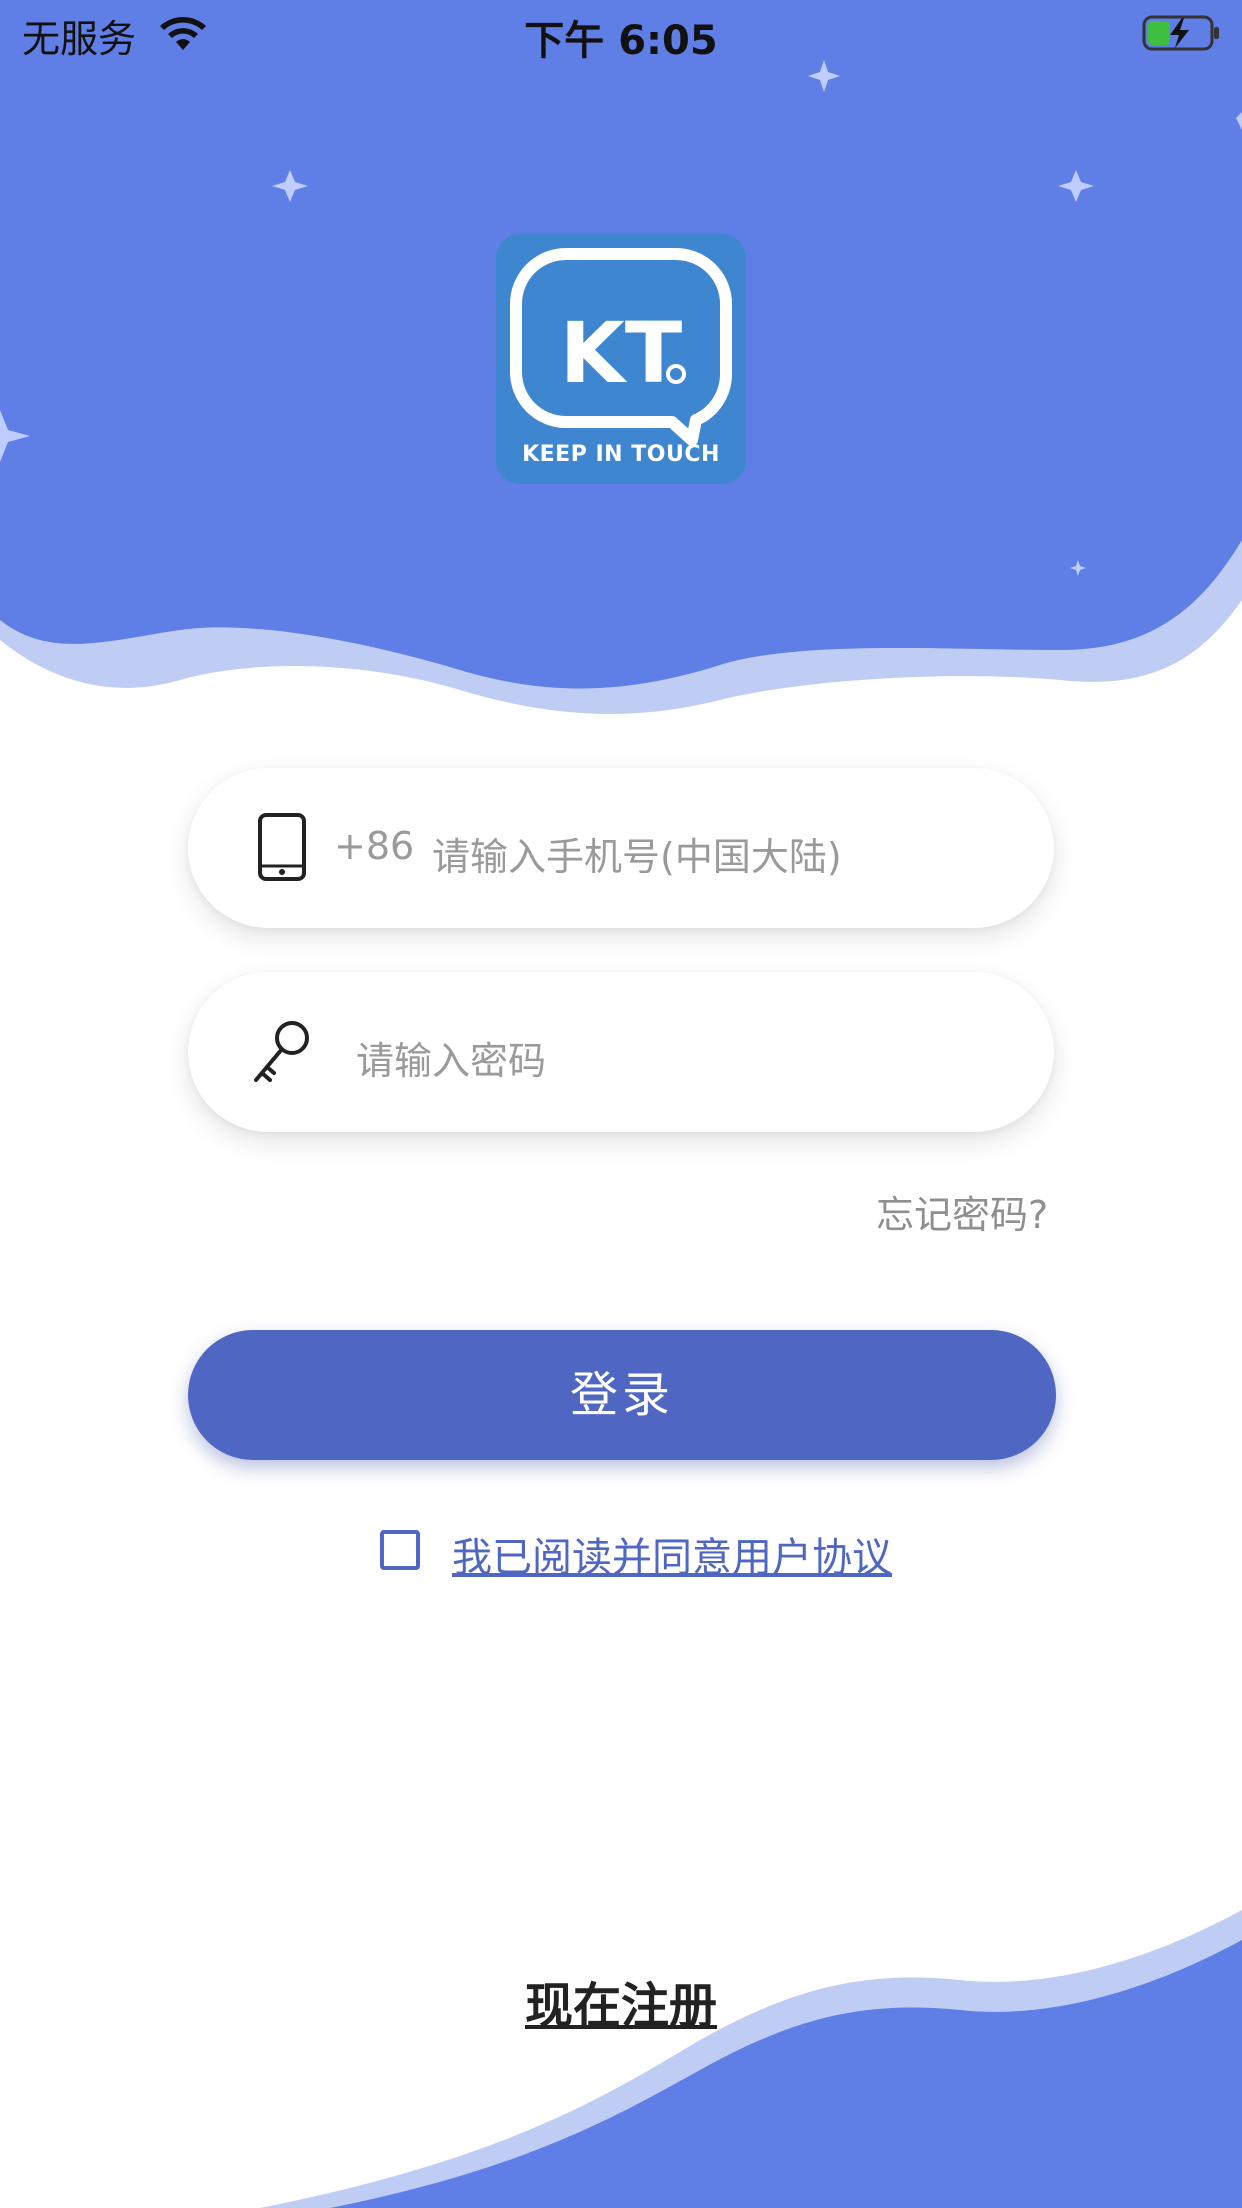 The width and height of the screenshot is (1242, 2208). What do you see at coordinates (751, 2059) in the screenshot?
I see `footer-wave-background` at bounding box center [751, 2059].